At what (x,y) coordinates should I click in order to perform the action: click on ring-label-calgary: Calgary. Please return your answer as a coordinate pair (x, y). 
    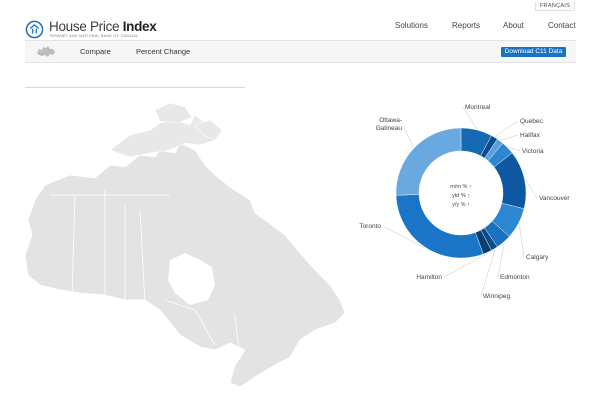
    Looking at the image, I should click on (537, 257).